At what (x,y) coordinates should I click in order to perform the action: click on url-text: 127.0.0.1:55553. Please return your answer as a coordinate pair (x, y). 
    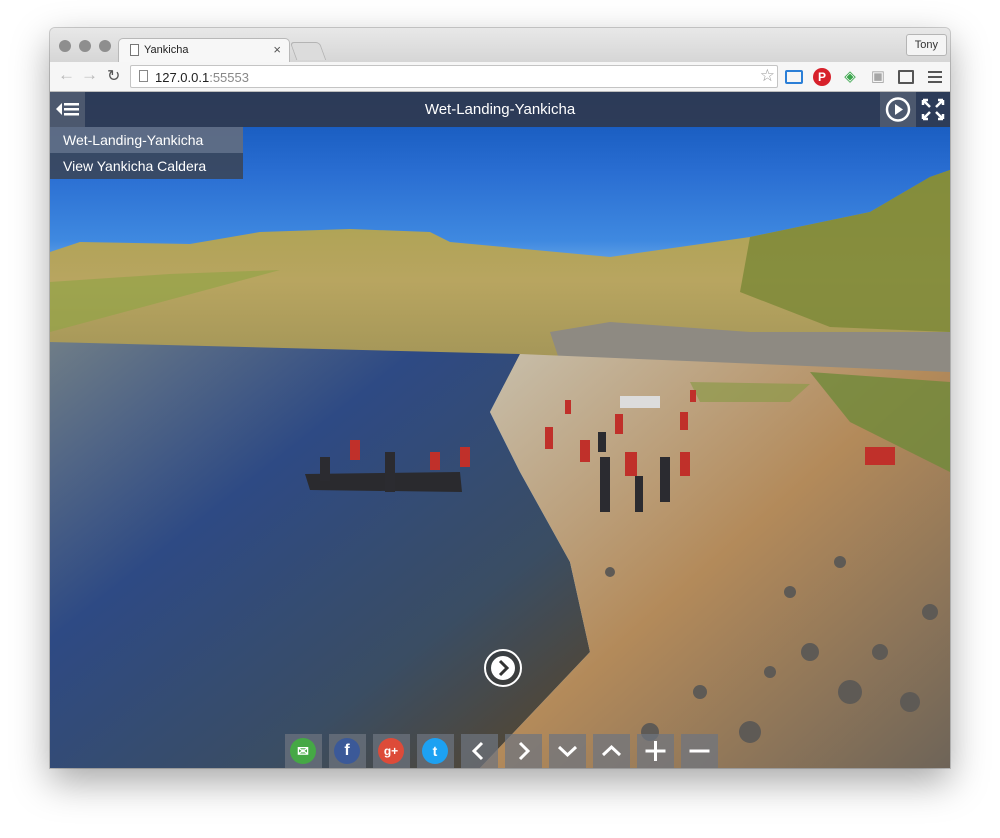
    Looking at the image, I should click on (202, 77).